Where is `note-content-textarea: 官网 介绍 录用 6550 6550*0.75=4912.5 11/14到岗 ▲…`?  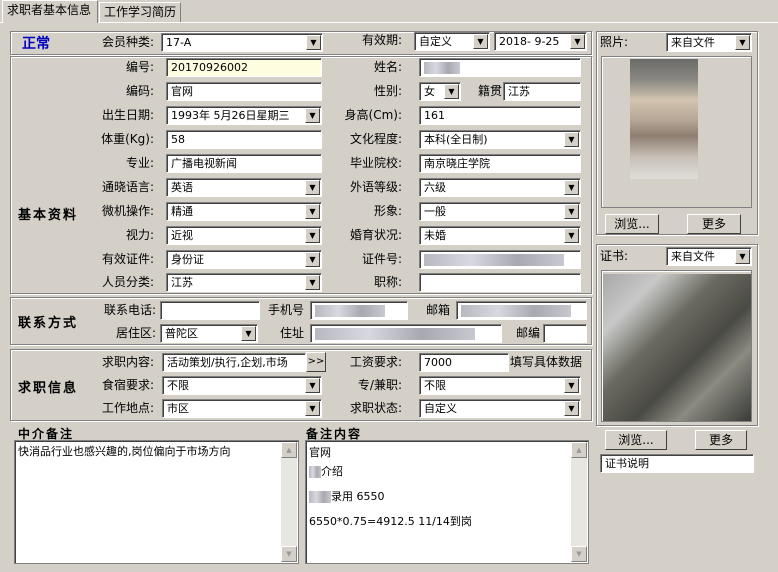 note-content-textarea: 官网 介绍 录用 6550 6550*0.75=4912.5 11/14到岗 ▲… is located at coordinates (447, 502).